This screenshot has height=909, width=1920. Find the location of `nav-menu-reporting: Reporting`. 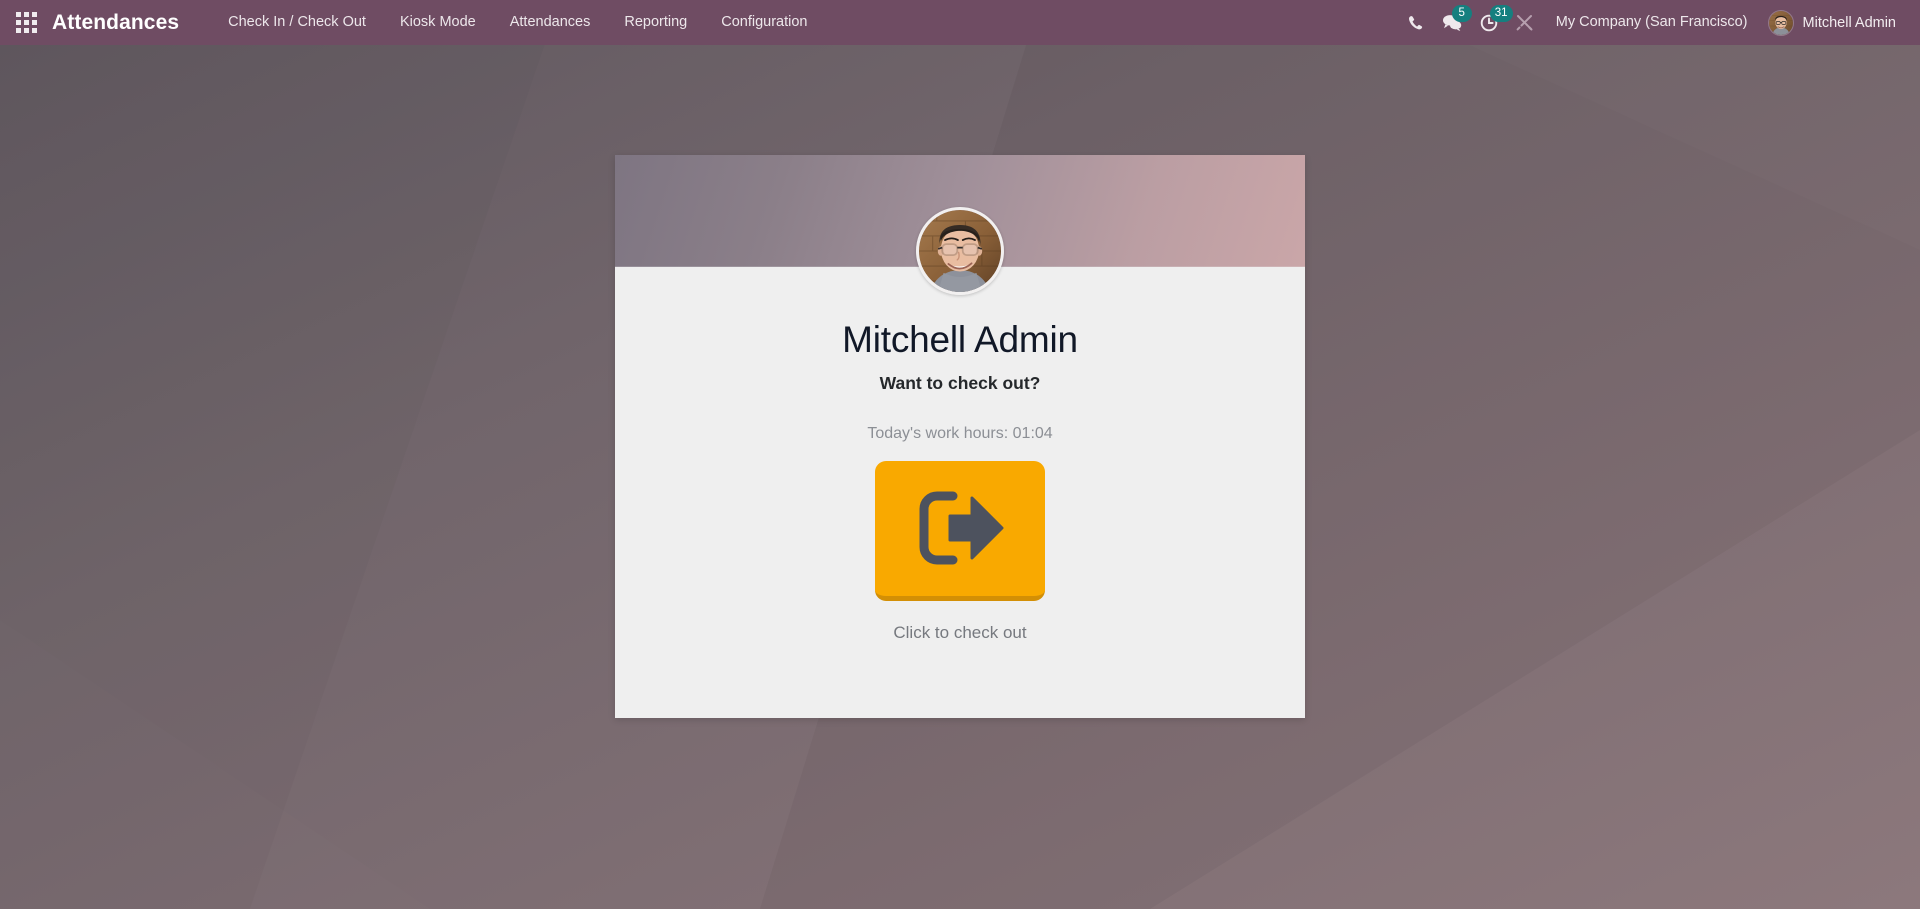

nav-menu-reporting: Reporting is located at coordinates (655, 22).